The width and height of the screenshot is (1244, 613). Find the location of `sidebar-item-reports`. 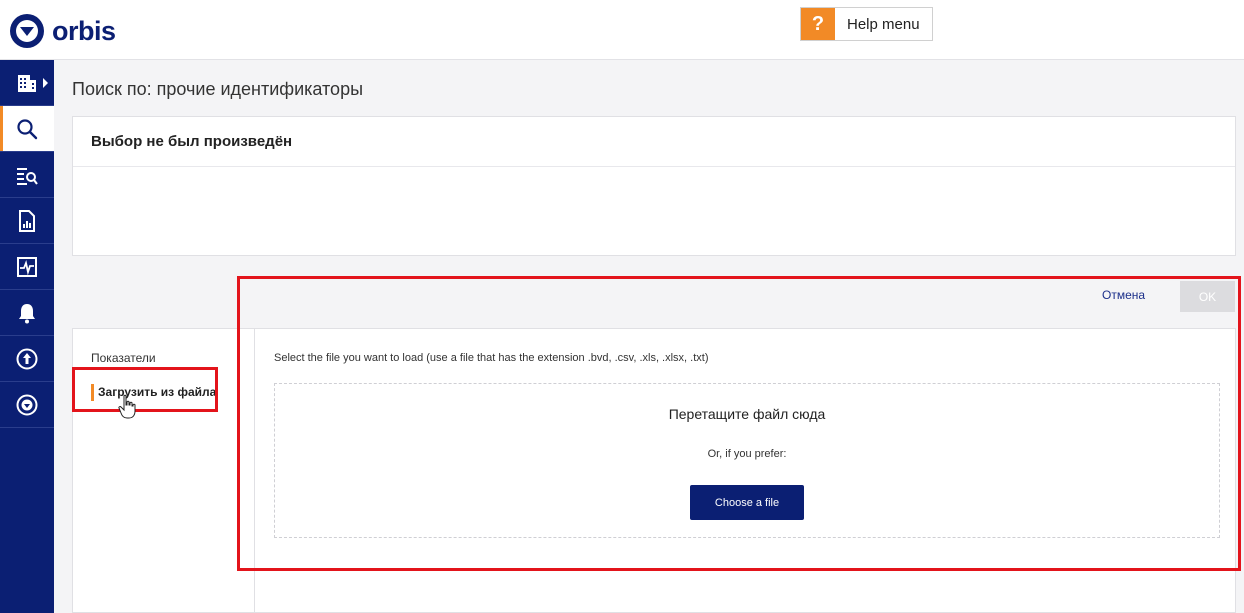

sidebar-item-reports is located at coordinates (27, 221).